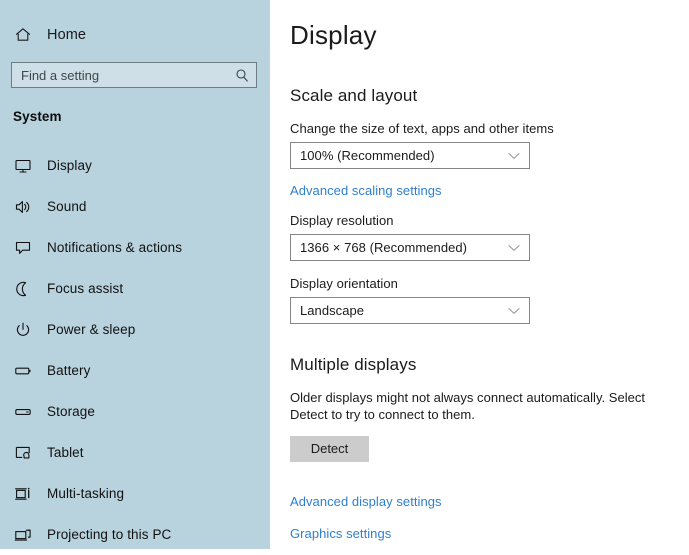 Image resolution: width=689 pixels, height=555 pixels. I want to click on moon-icon, so click(23, 289).